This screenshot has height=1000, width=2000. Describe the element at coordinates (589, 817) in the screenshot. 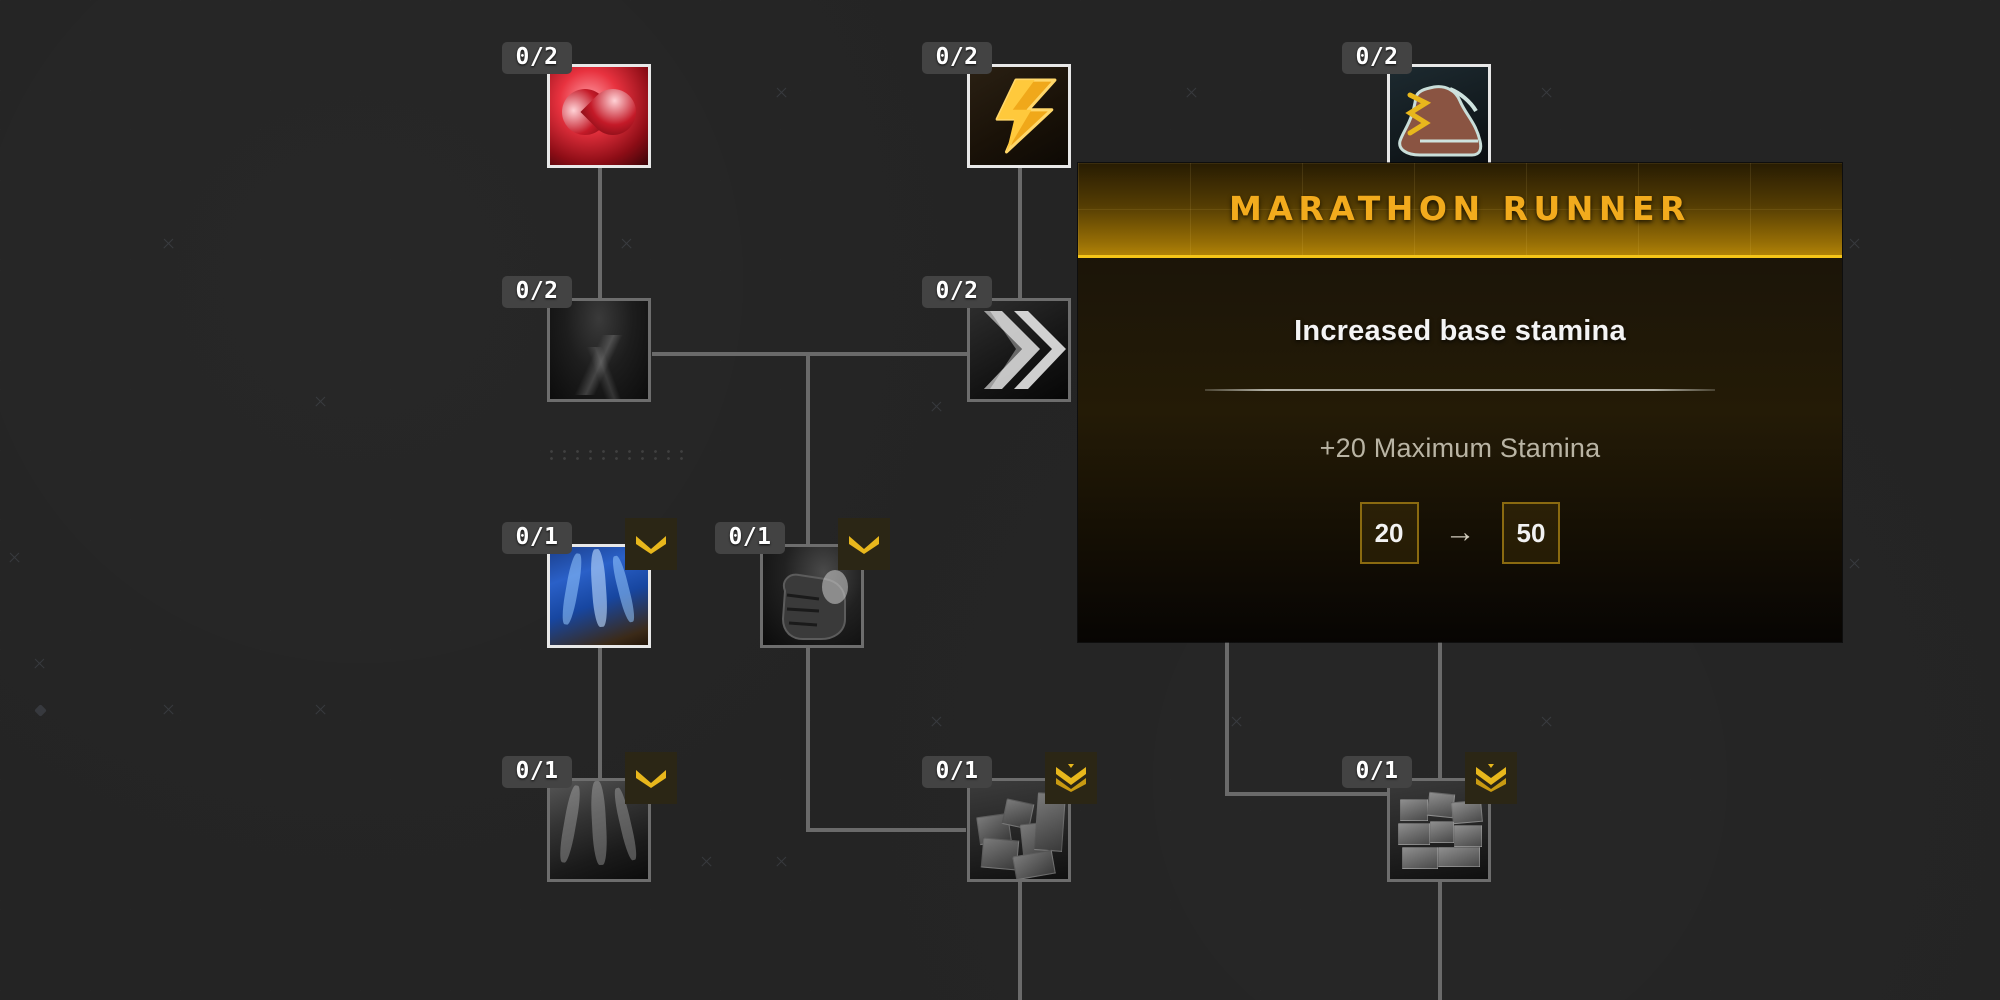

I see `skill-node-grey-cloth: 0/1` at that location.